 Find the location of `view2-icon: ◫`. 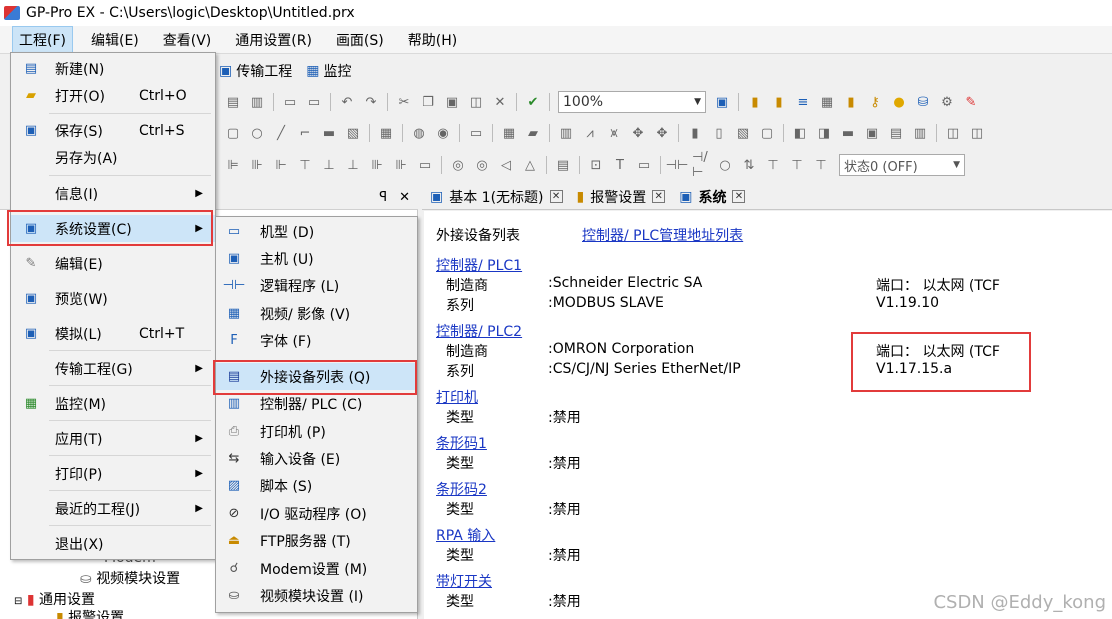

view2-icon: ◫ is located at coordinates (977, 133).